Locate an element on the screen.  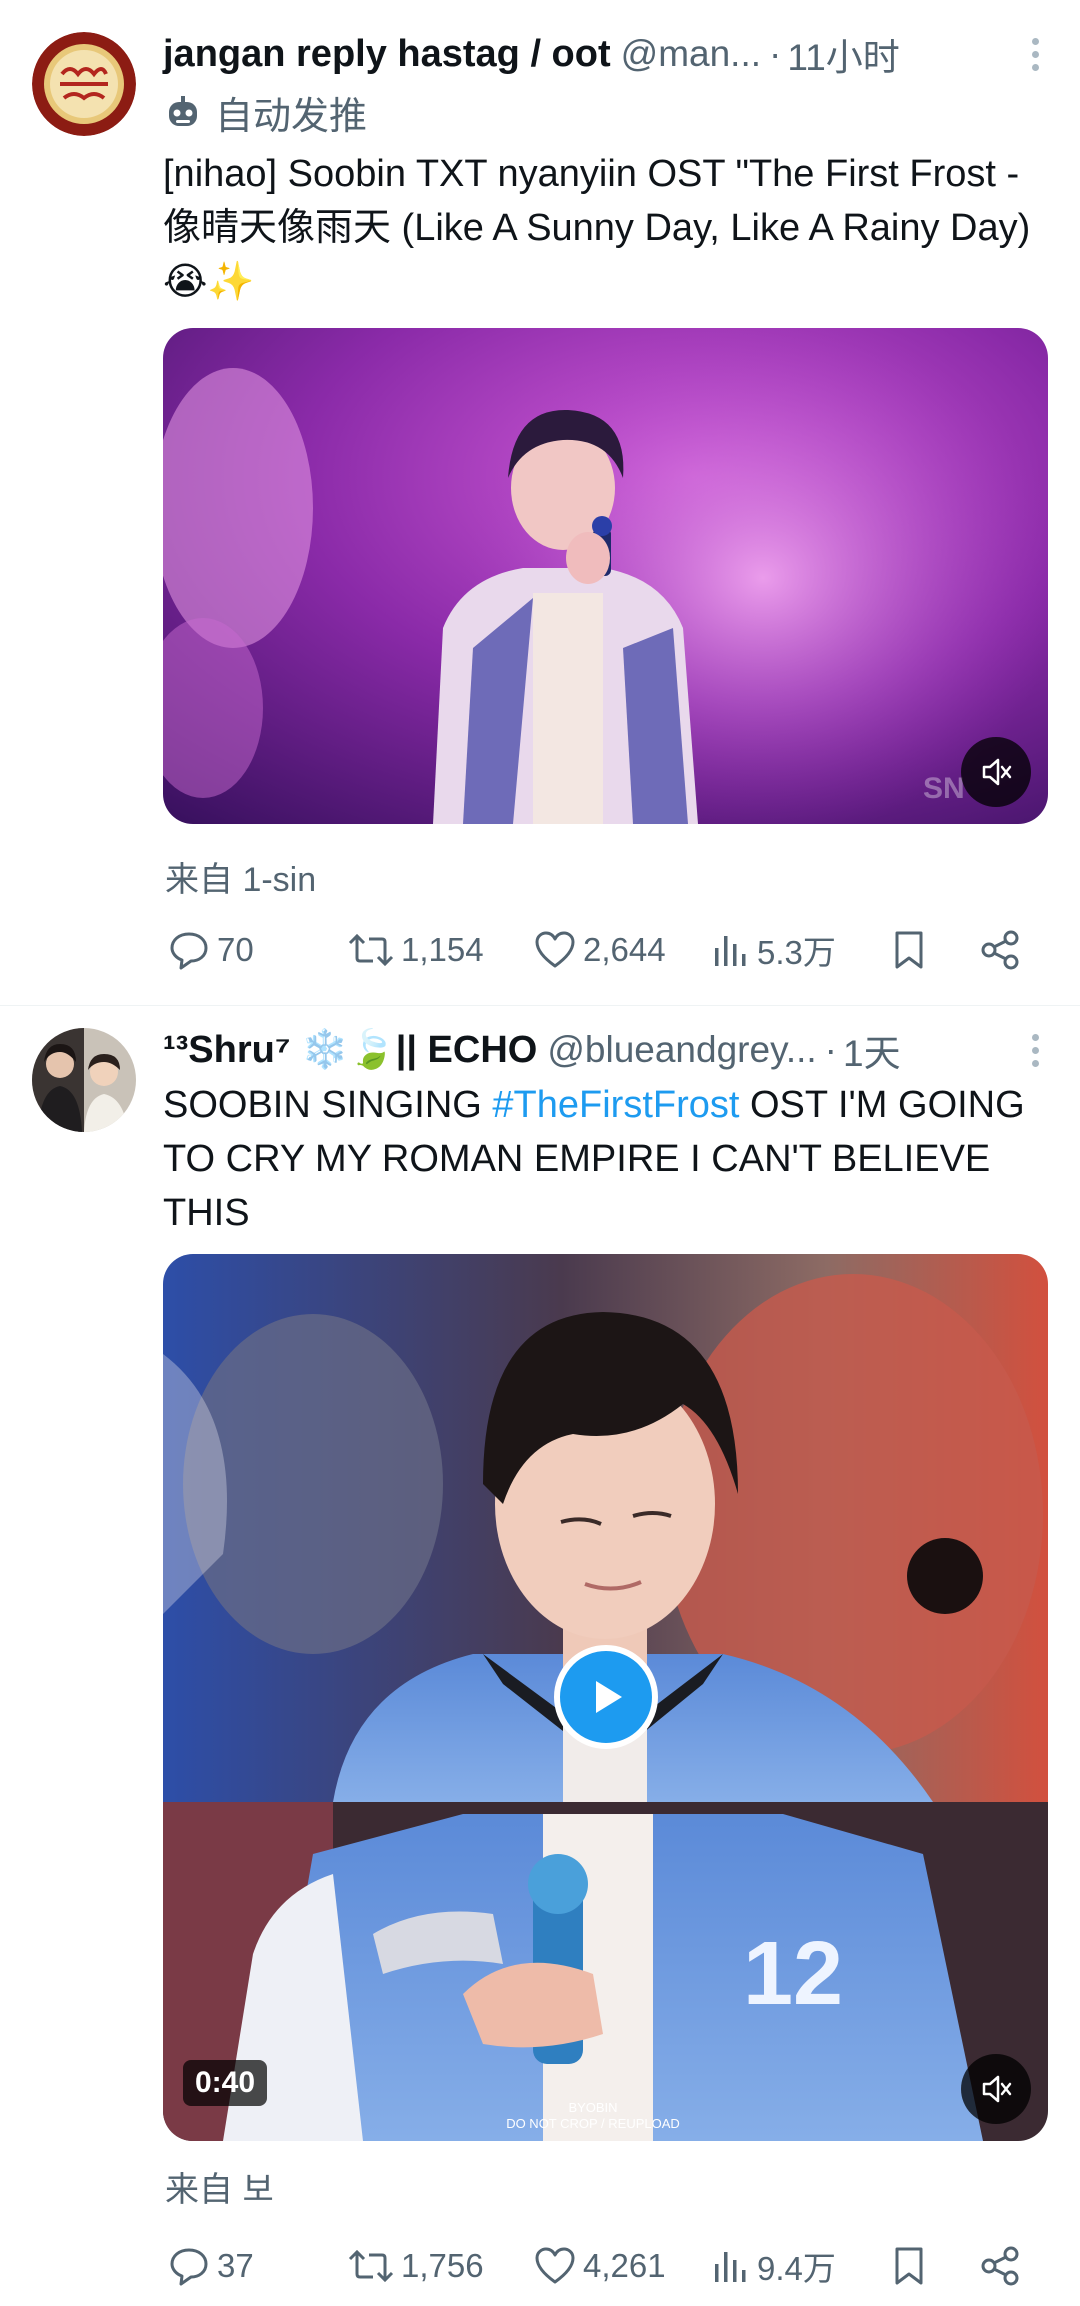
repost-count: 1,756 is located at coordinates (442, 2265).